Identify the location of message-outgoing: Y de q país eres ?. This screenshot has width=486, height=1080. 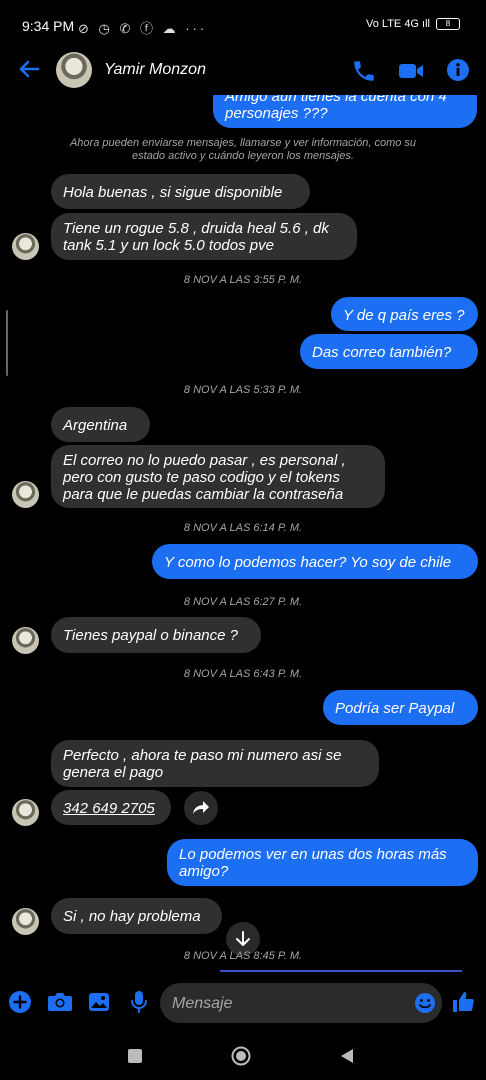
(404, 314).